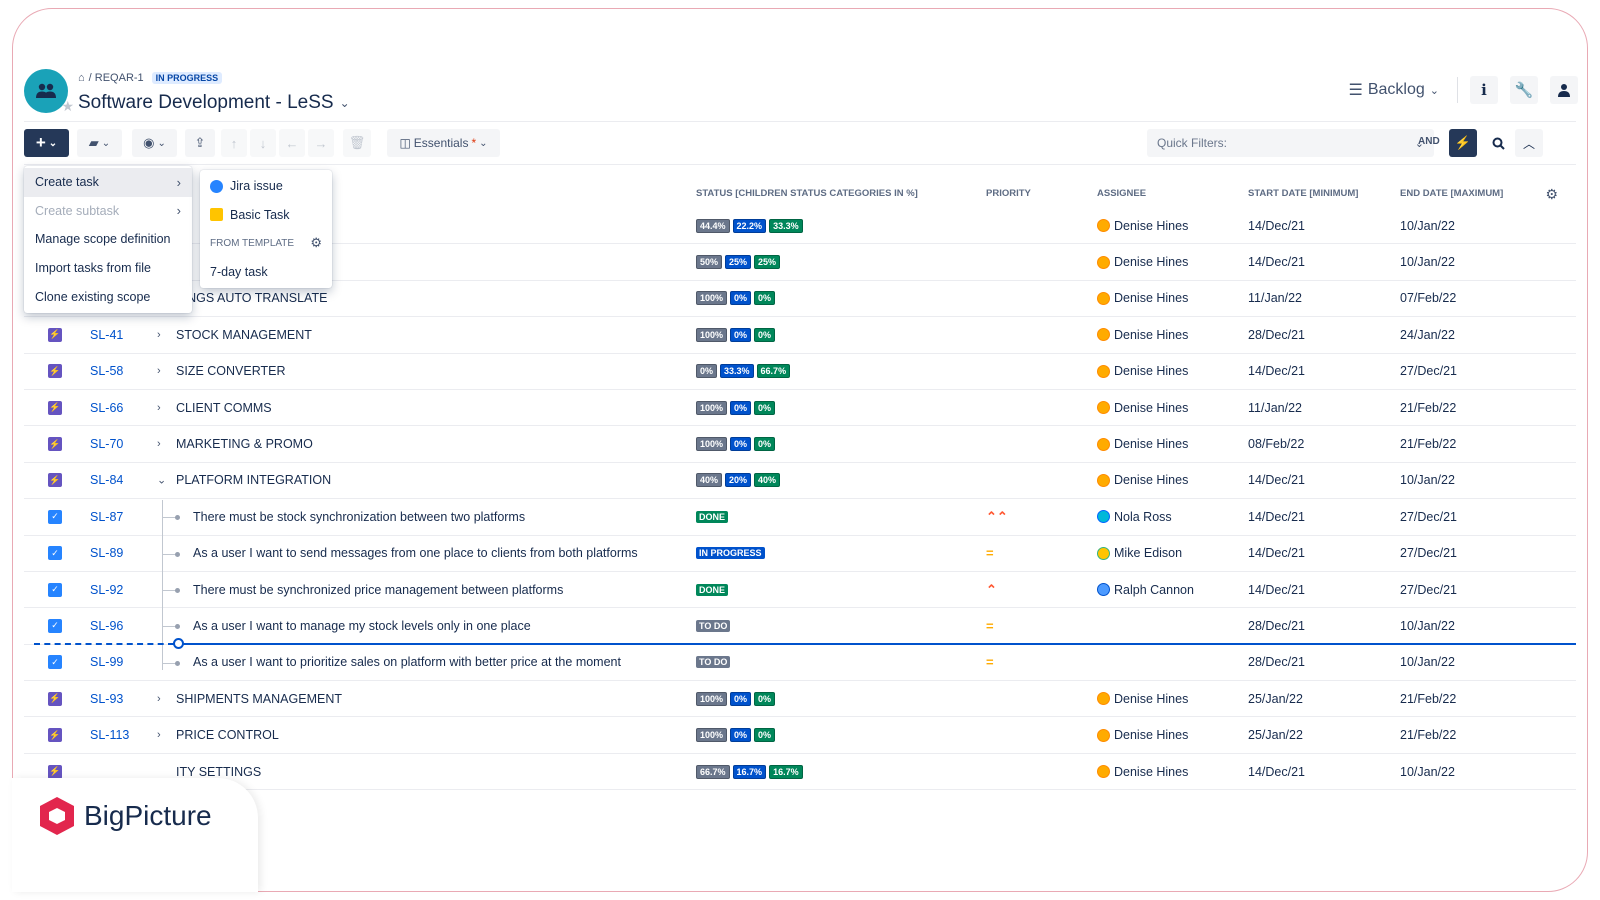 This screenshot has height=900, width=1600. What do you see at coordinates (1498, 143) in the screenshot?
I see `search-button` at bounding box center [1498, 143].